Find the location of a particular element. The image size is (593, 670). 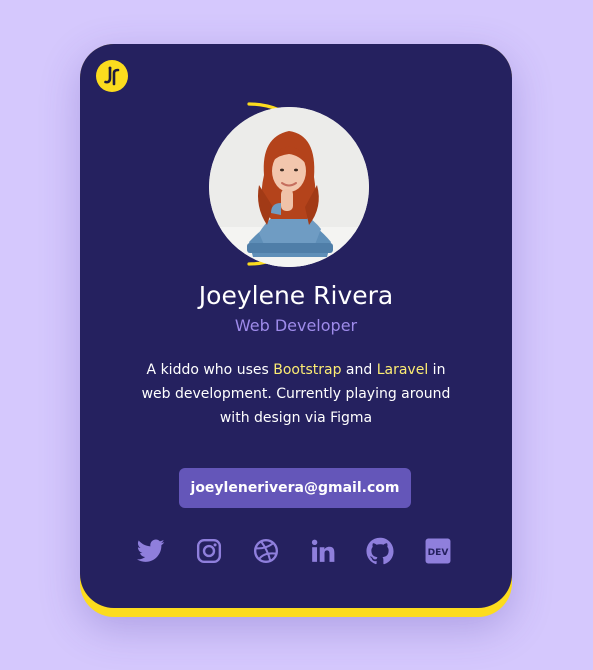

social-links: DEV is located at coordinates (296, 553).